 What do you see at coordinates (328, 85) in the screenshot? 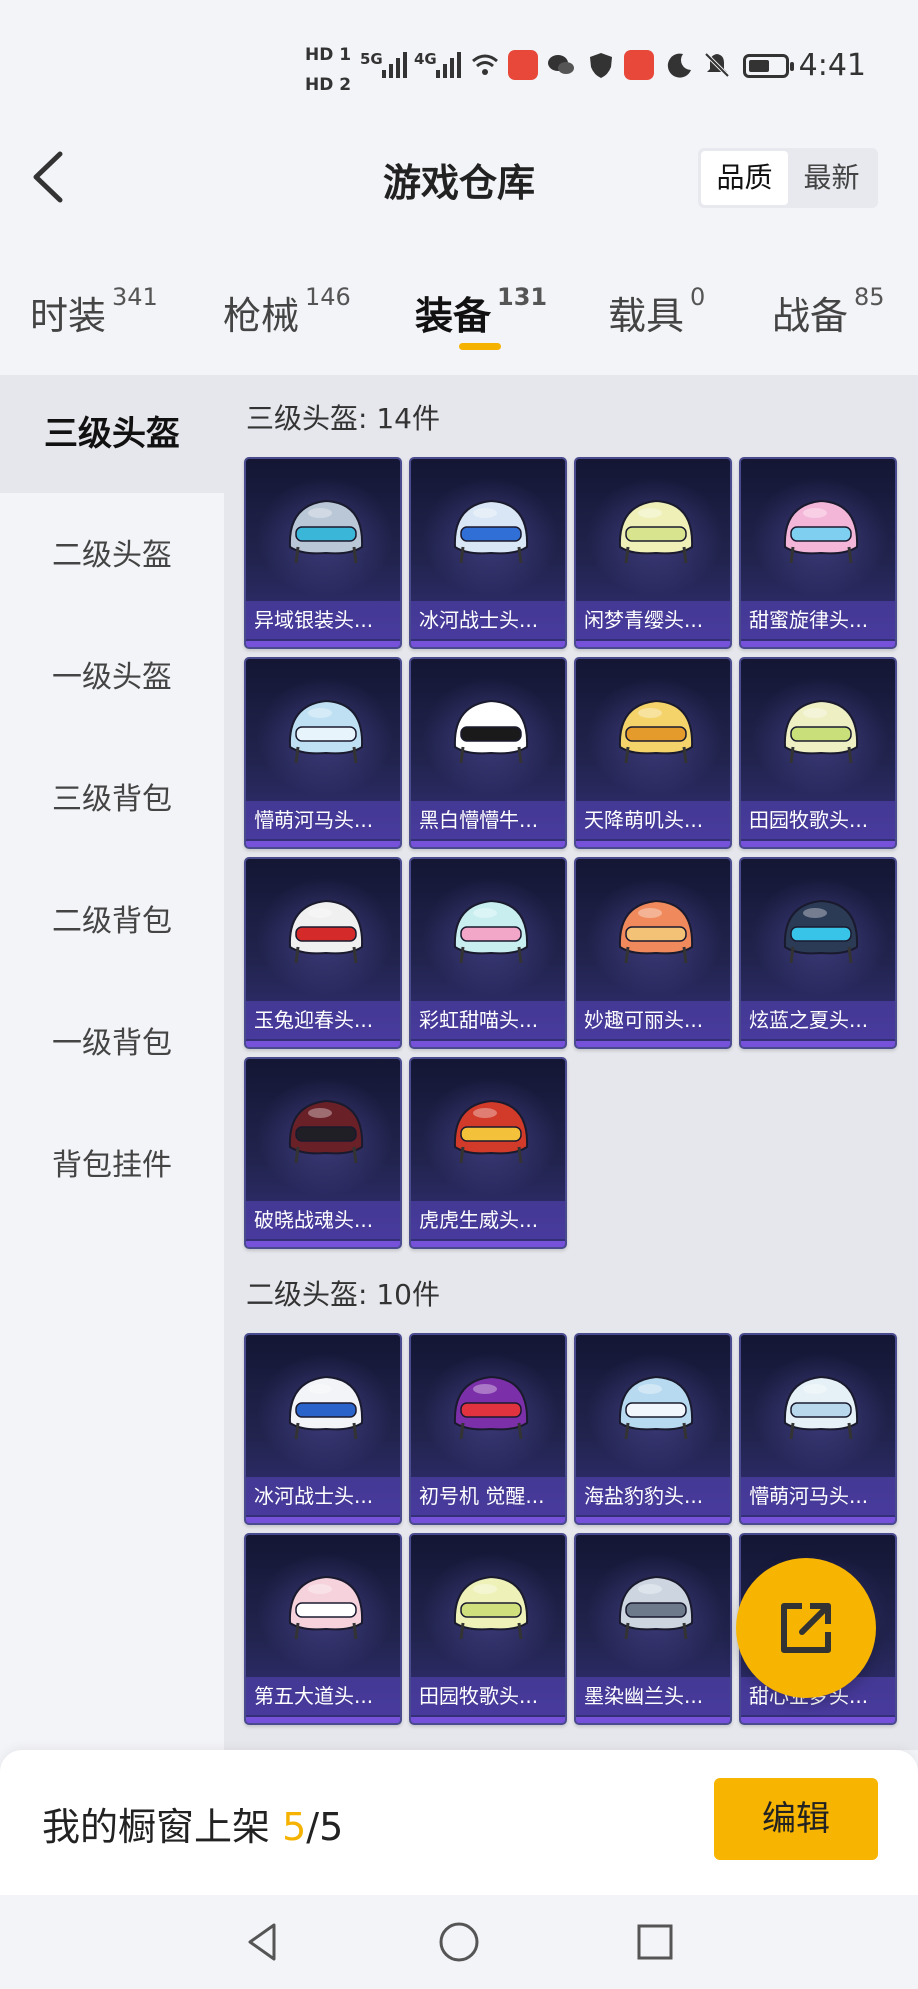
I see `hd2-label: HD 2` at bounding box center [328, 85].